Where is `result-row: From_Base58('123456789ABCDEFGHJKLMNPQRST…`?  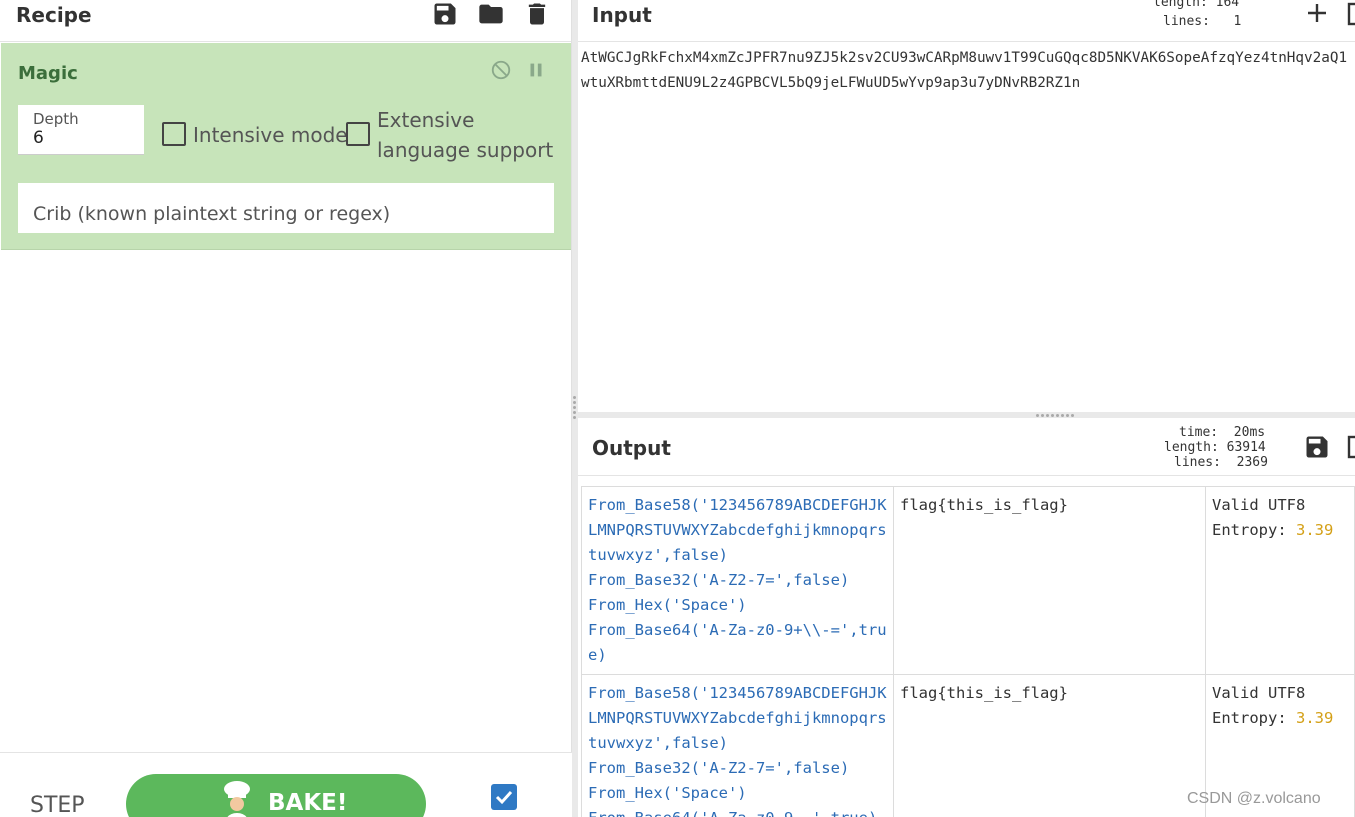 result-row: From_Base58('123456789ABCDEFGHJKLMNPQRST… is located at coordinates (968, 580).